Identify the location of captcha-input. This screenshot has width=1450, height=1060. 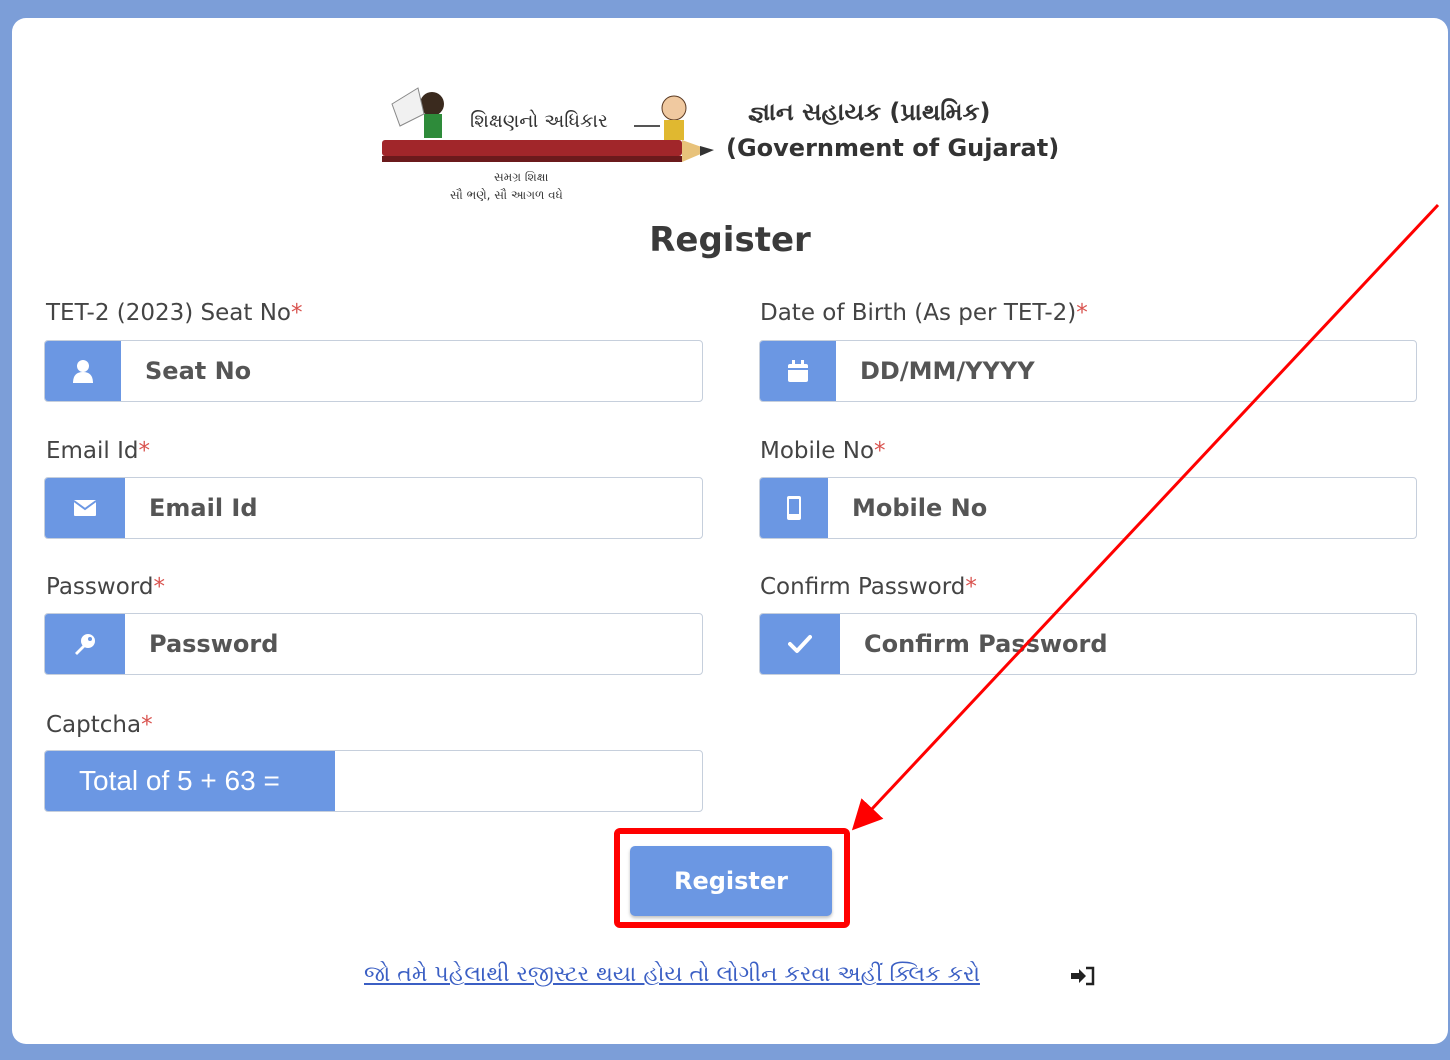
(518, 781).